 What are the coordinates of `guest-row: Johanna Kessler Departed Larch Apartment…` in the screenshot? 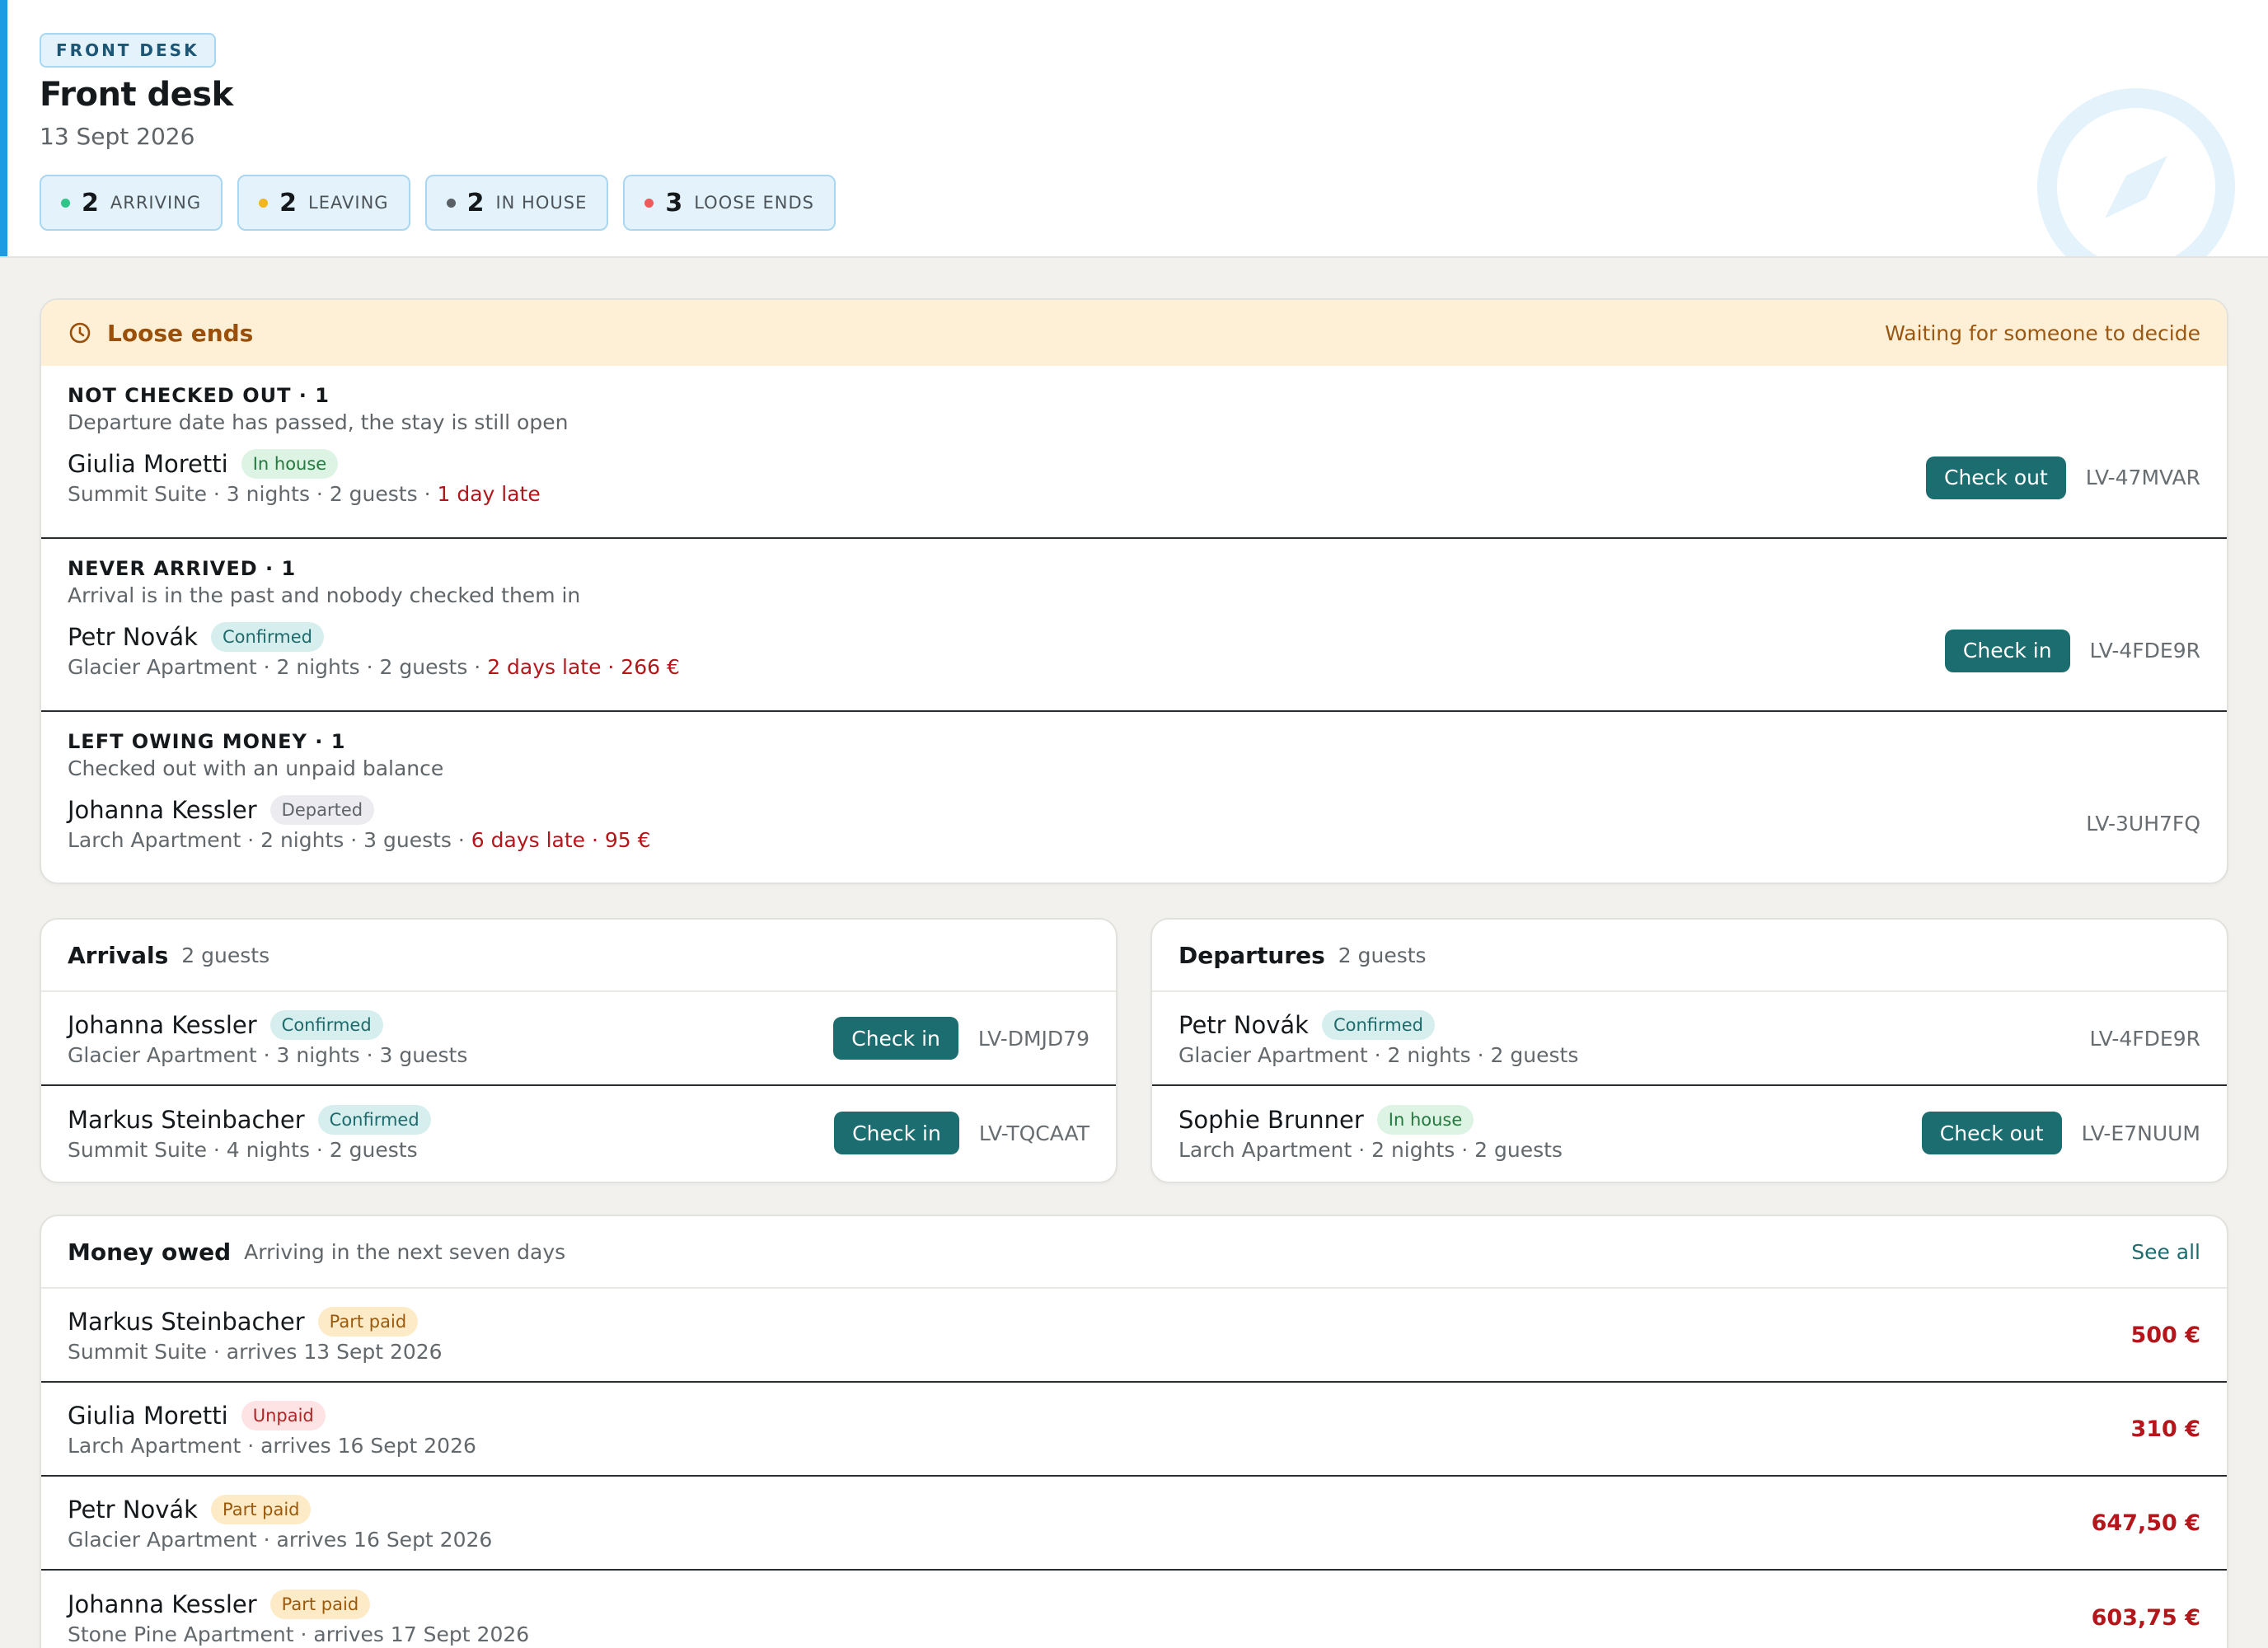 It's located at (1134, 823).